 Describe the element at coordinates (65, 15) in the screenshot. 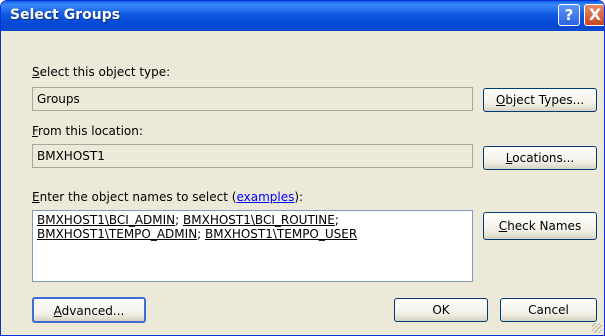

I see `dialog-title: Select Groups` at that location.